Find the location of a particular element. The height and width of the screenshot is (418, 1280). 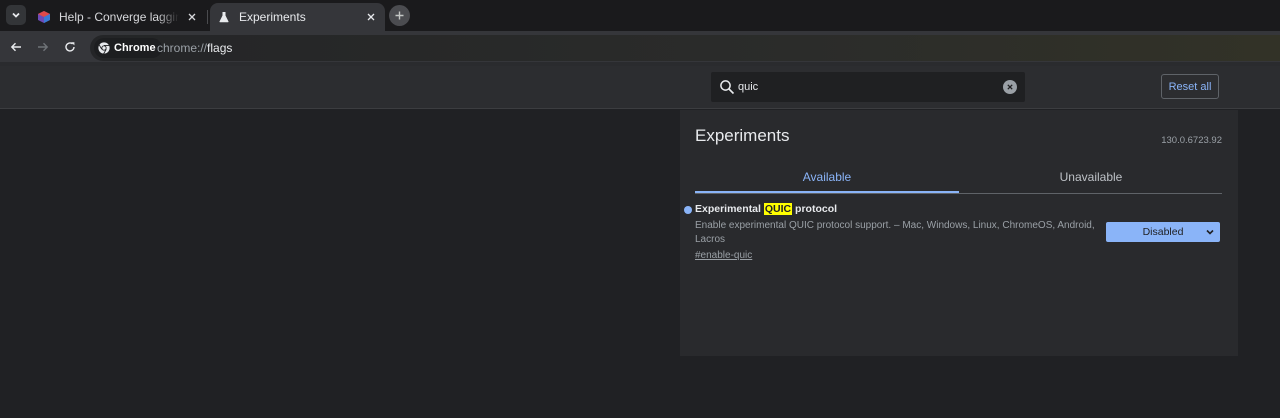

url-scheme: chrome:// is located at coordinates (182, 48).